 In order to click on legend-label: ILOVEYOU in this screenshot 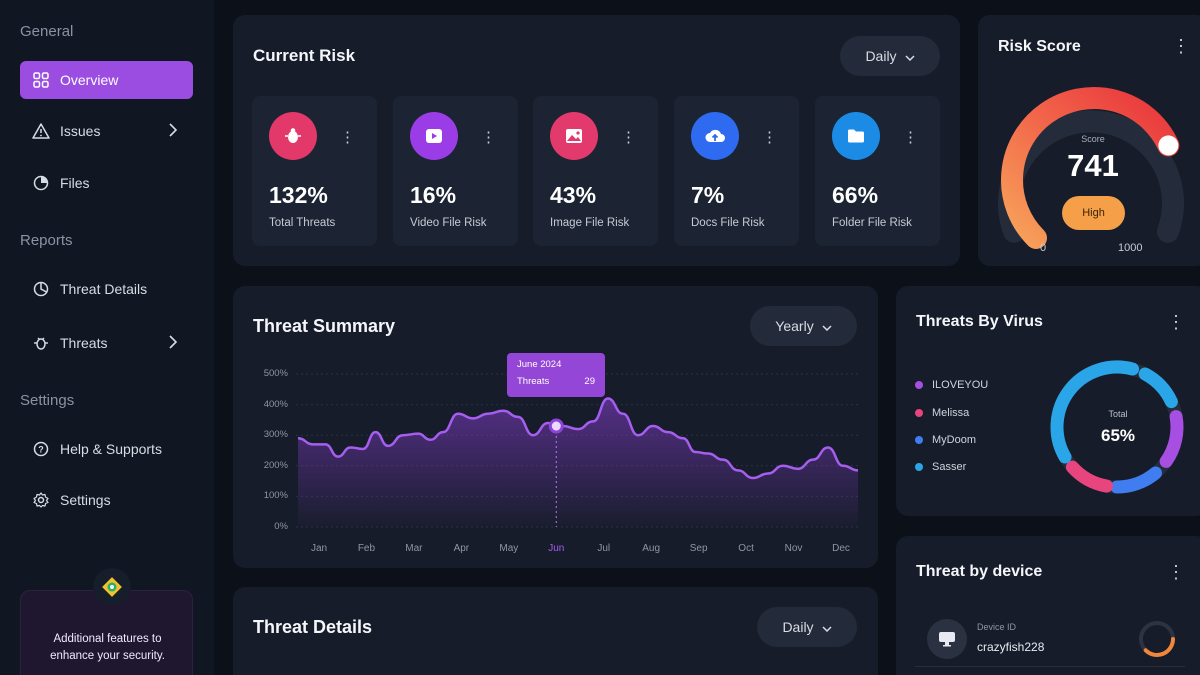, I will do `click(960, 385)`.